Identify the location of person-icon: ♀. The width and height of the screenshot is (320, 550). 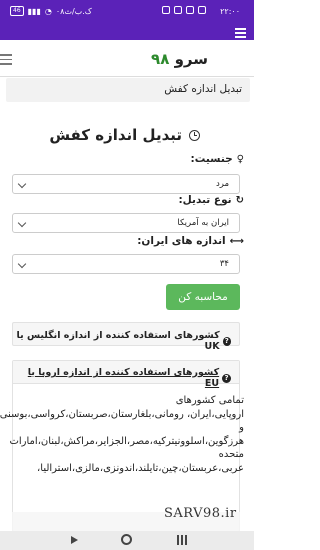
(240, 159).